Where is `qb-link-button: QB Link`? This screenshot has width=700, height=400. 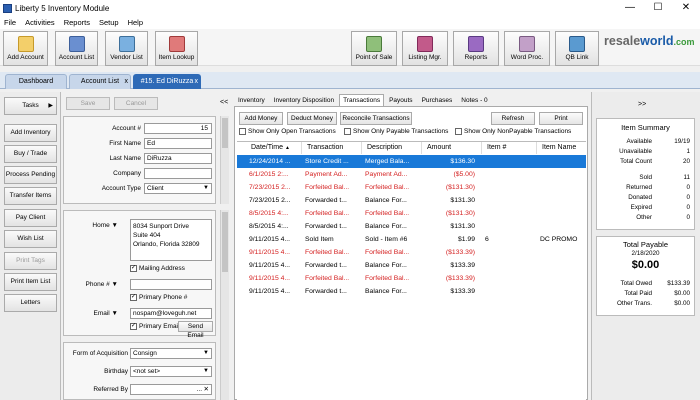 qb-link-button: QB Link is located at coordinates (577, 48).